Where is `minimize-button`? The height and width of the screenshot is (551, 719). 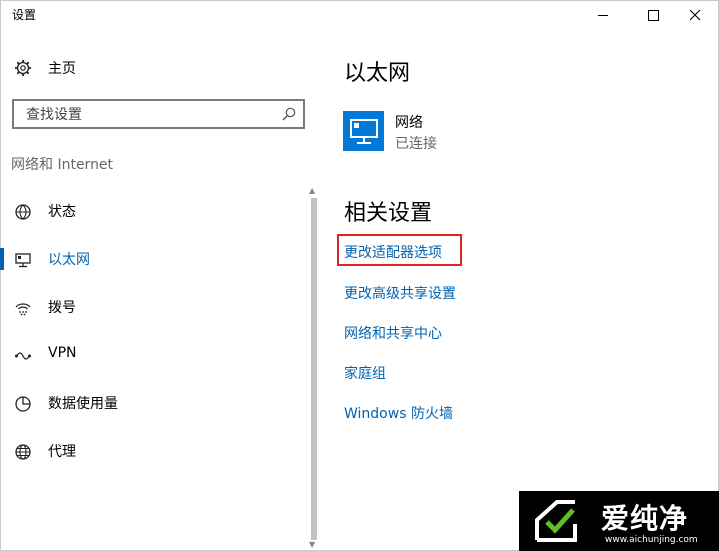 minimize-button is located at coordinates (603, 15).